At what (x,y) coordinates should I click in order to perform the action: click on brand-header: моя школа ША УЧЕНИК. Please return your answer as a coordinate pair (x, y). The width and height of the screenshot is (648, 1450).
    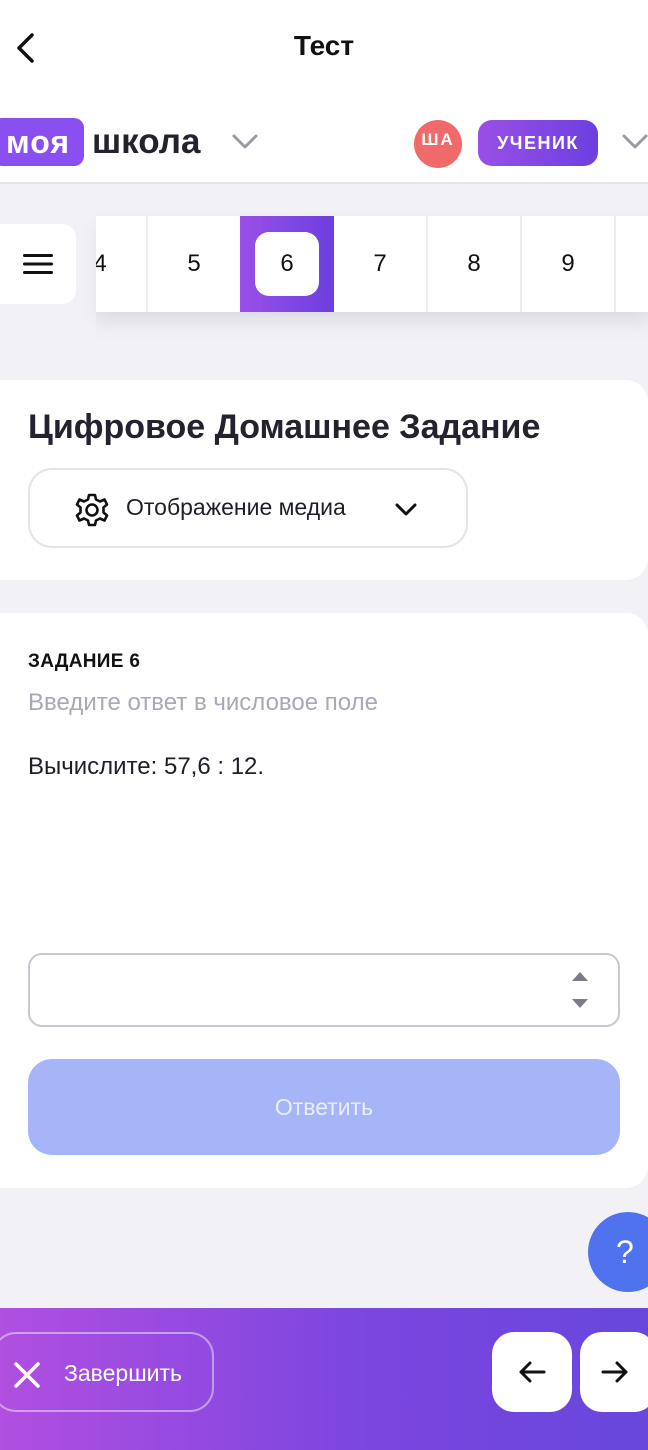
    Looking at the image, I should click on (324, 140).